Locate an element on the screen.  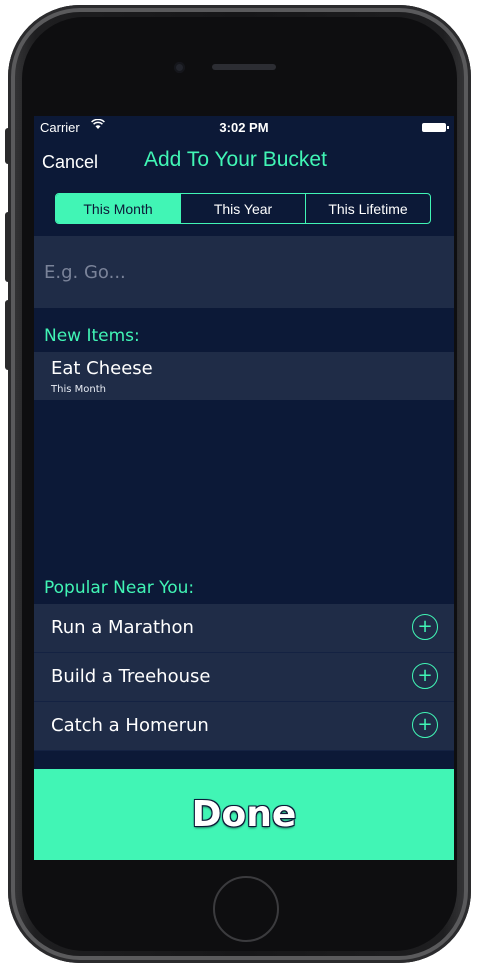
volume-up-button is located at coordinates (8, 247).